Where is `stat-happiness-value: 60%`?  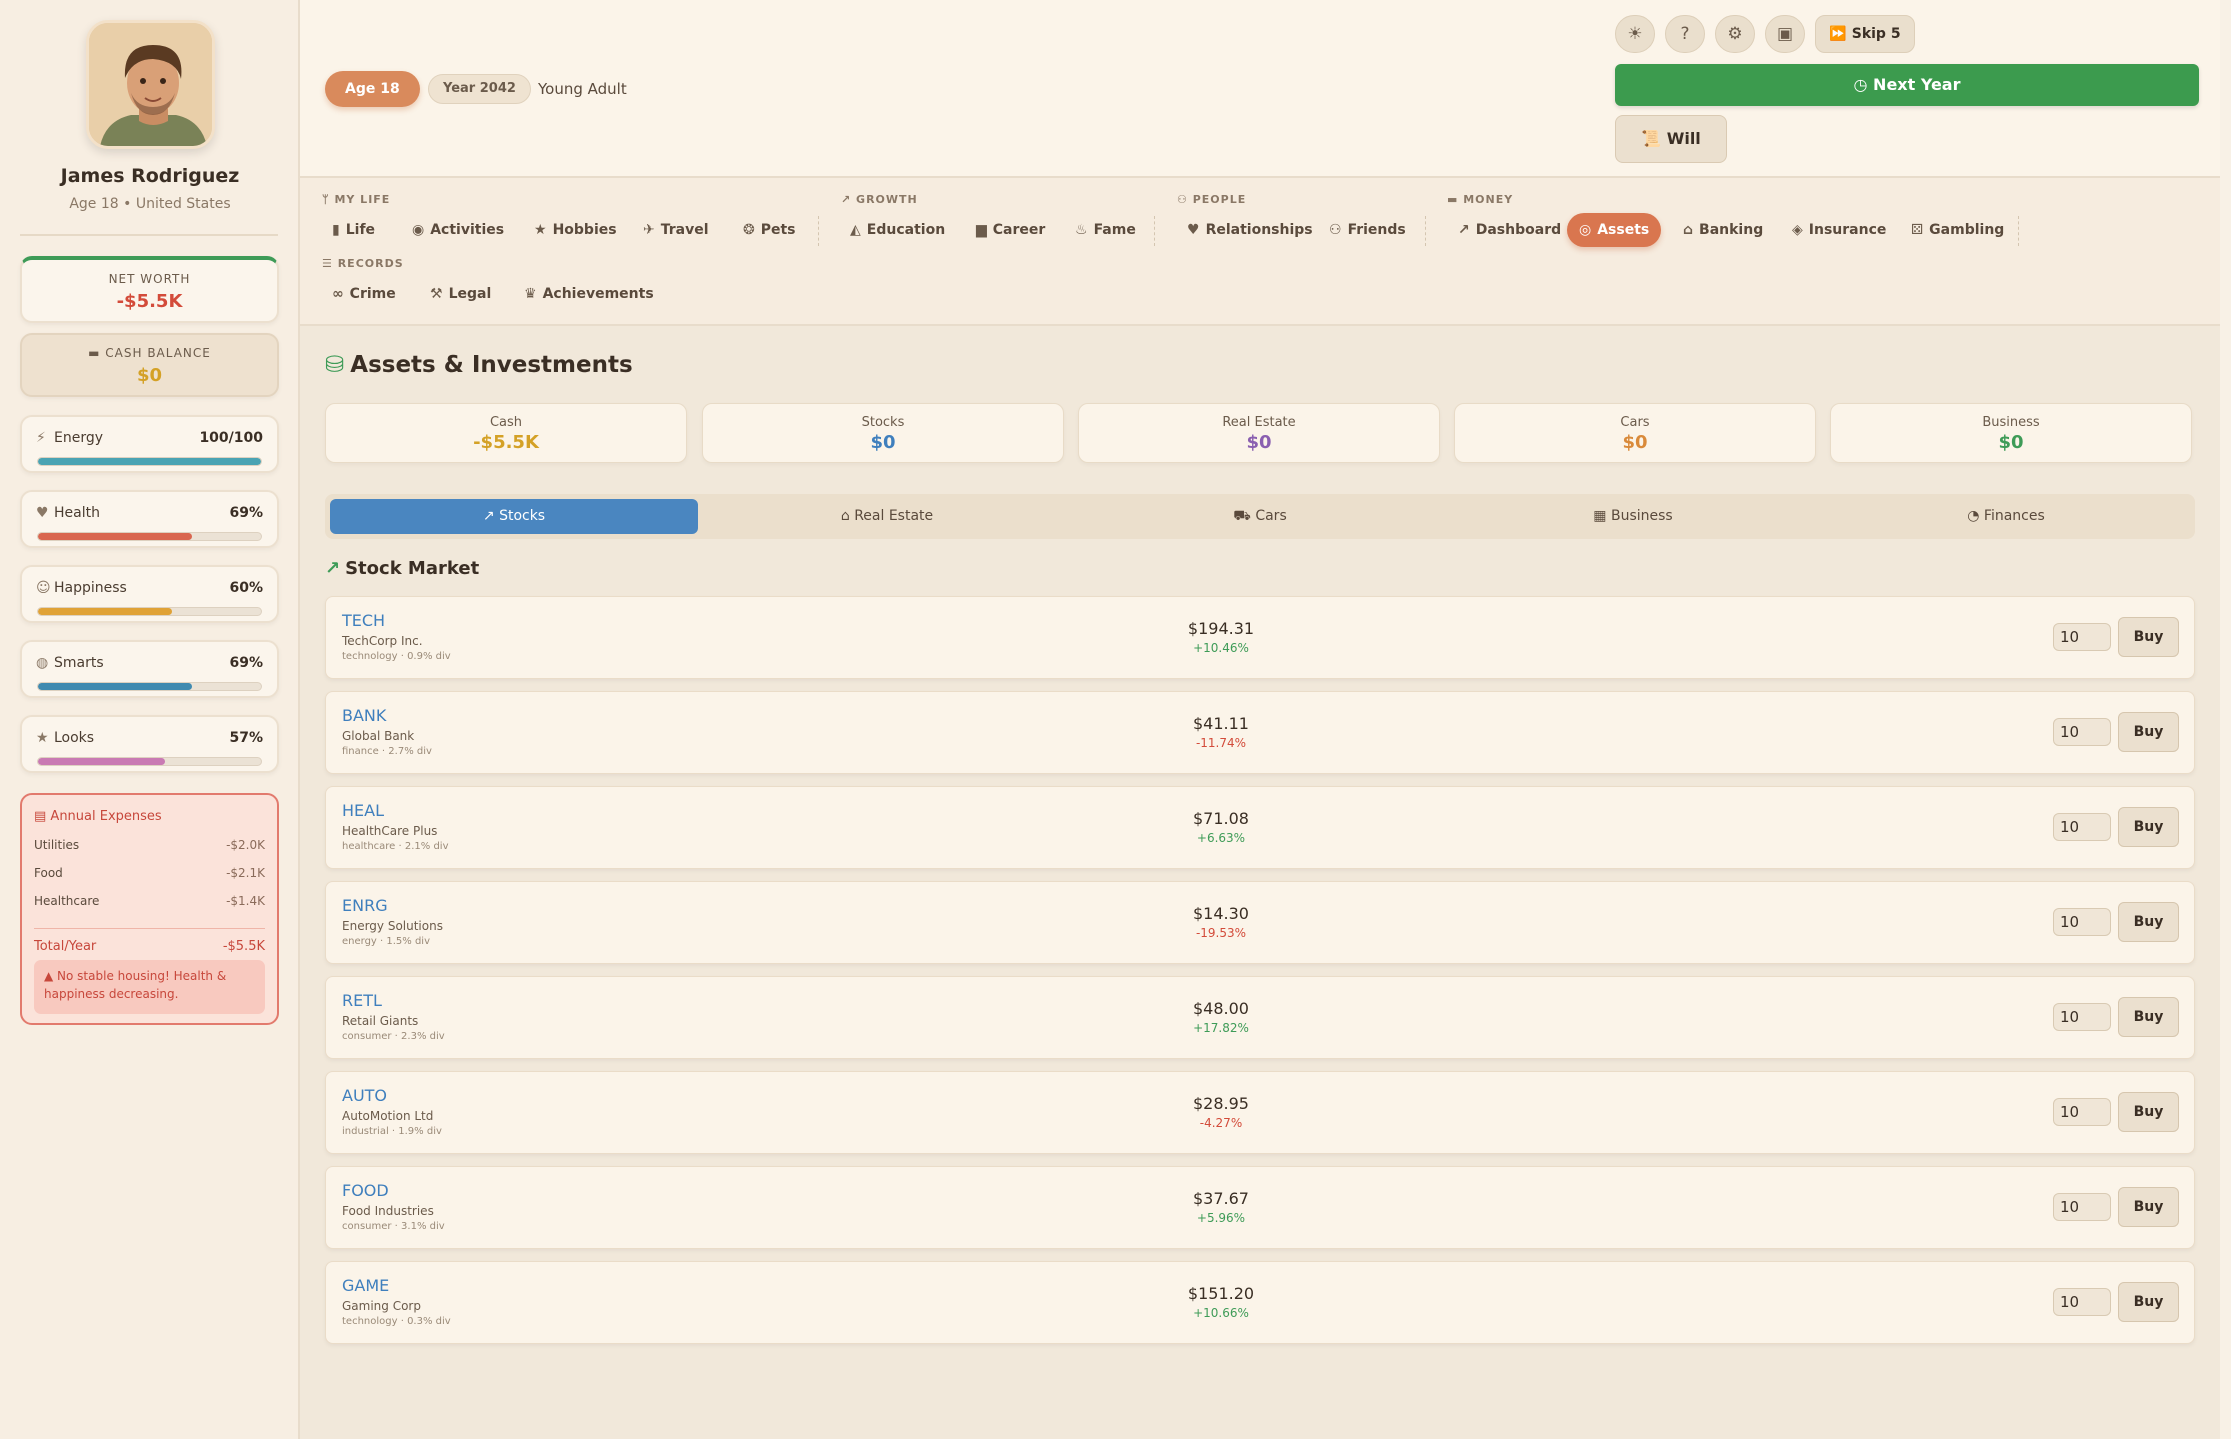 stat-happiness-value: 60% is located at coordinates (246, 588).